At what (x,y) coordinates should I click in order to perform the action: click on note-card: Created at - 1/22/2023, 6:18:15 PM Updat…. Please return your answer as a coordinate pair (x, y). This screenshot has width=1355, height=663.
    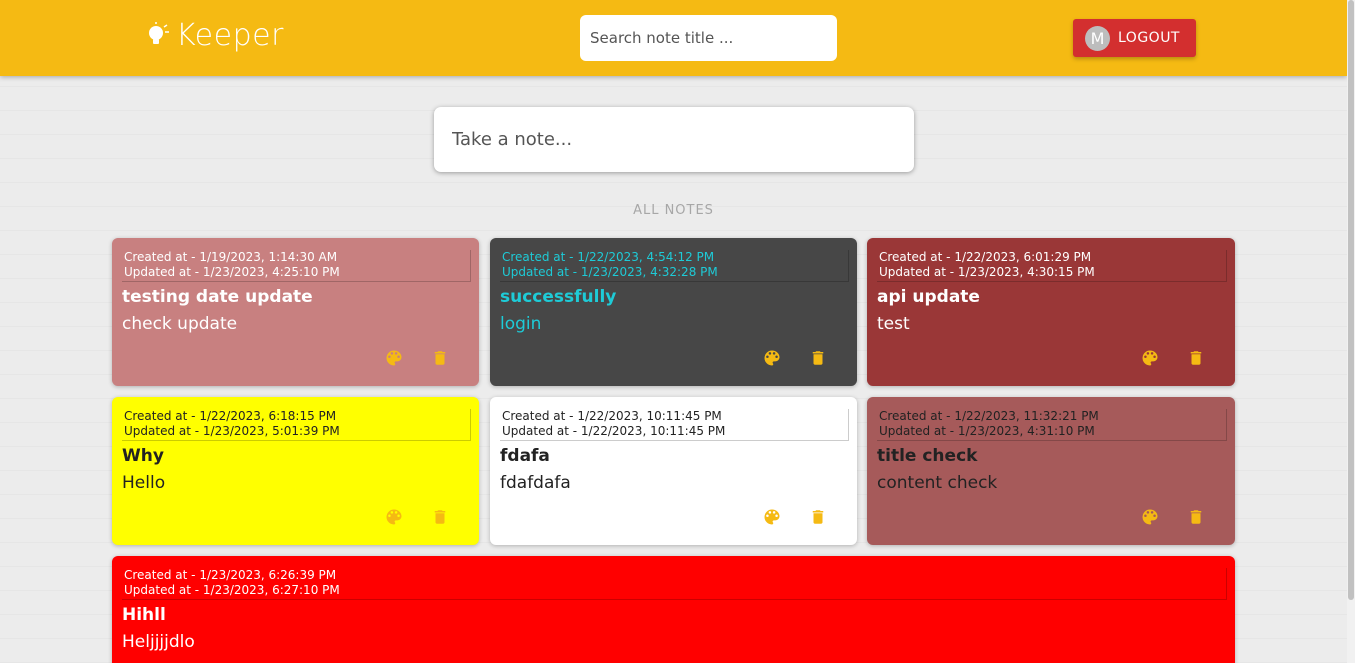
    Looking at the image, I should click on (295, 471).